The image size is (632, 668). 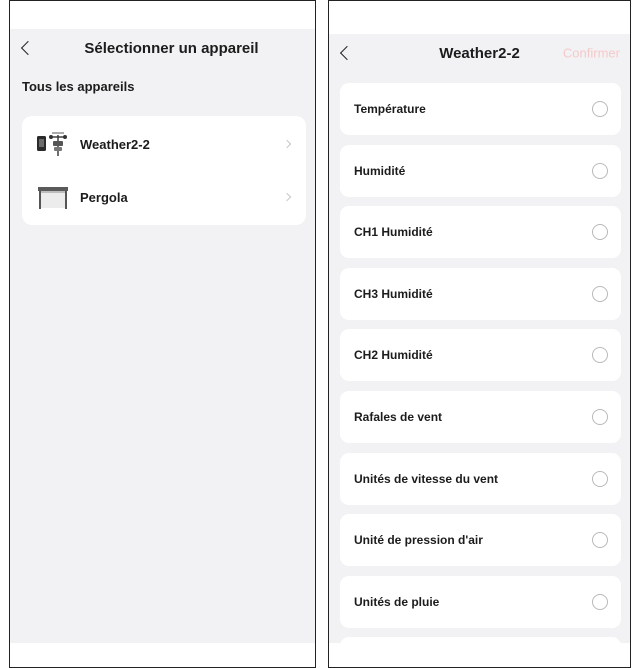 What do you see at coordinates (78, 86) in the screenshot?
I see `section-title: Tous les appareils` at bounding box center [78, 86].